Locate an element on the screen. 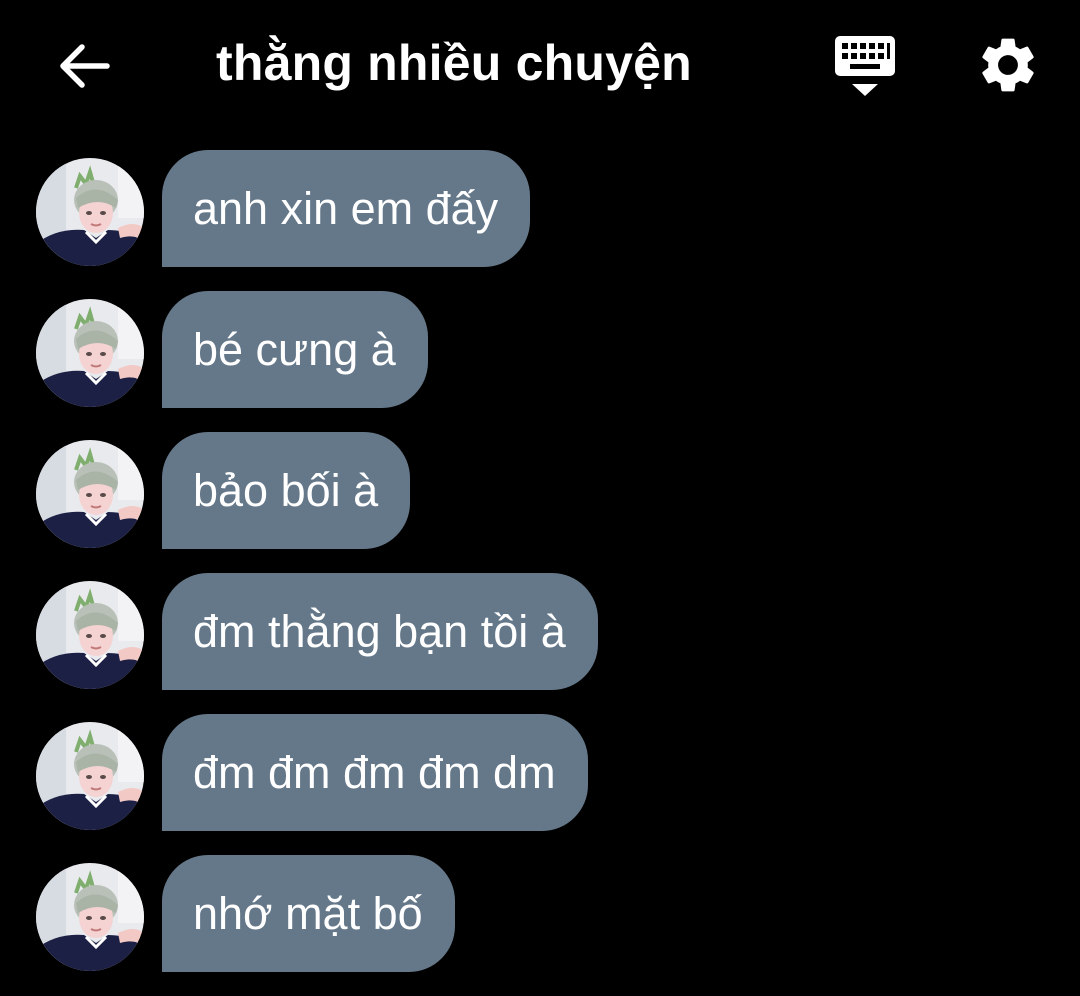 The width and height of the screenshot is (1080, 996). chat-header: thằng nhiều chuyện is located at coordinates (540, 65).